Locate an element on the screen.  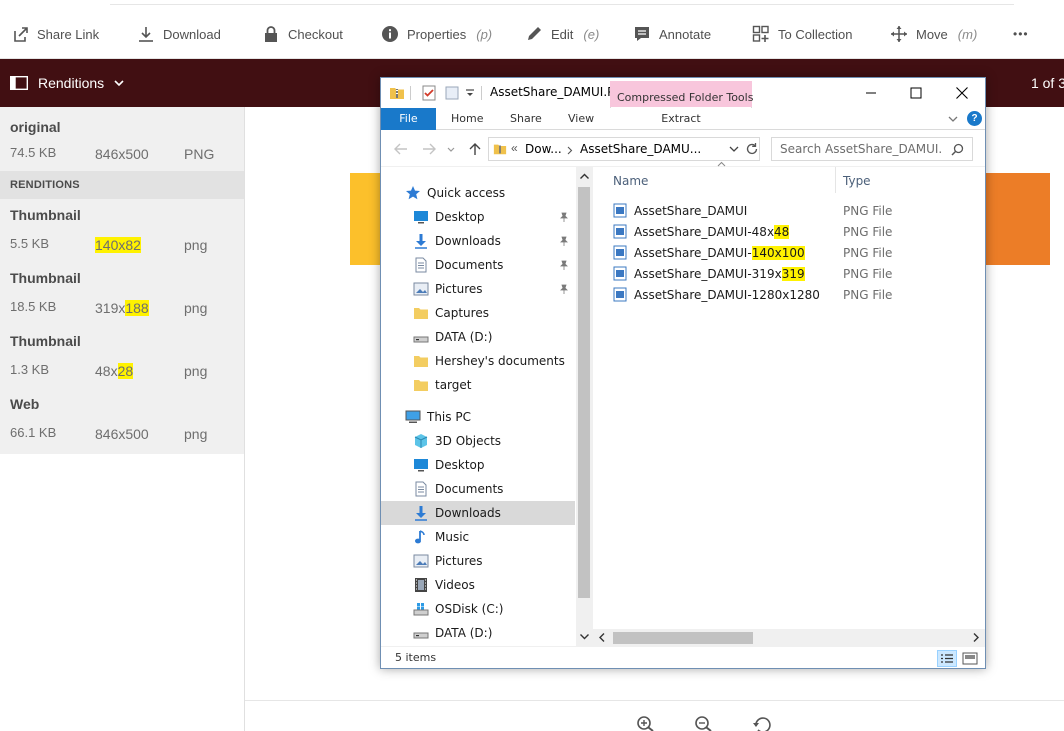
share-link-button: Share Link is located at coordinates (55, 34).